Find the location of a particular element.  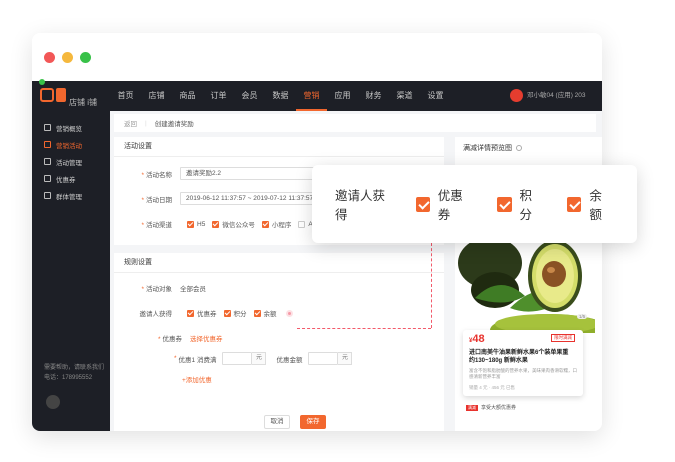

channel-label: 活动渠道 is located at coordinates (159, 225).